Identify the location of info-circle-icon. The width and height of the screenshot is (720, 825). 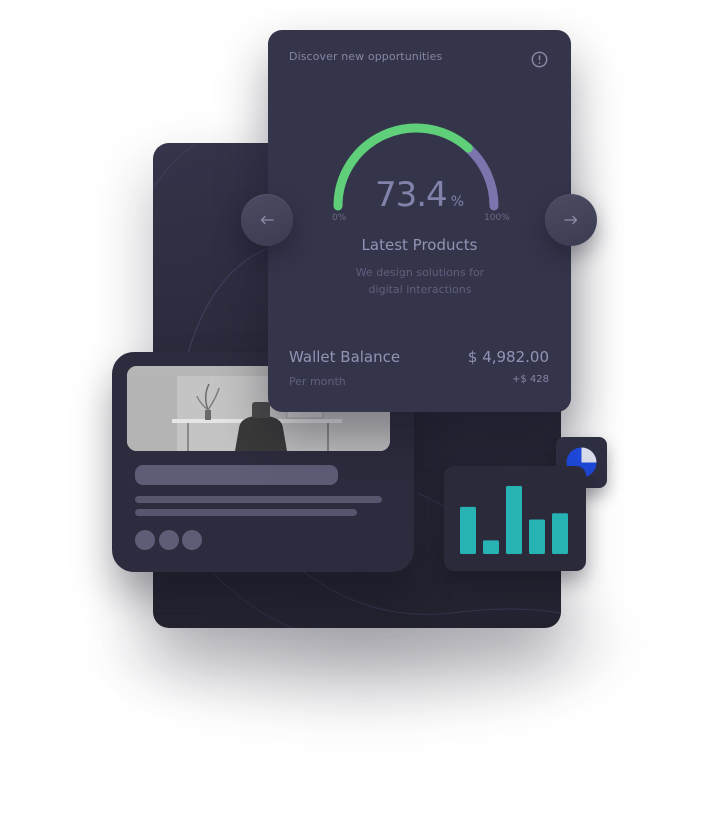
(539, 59).